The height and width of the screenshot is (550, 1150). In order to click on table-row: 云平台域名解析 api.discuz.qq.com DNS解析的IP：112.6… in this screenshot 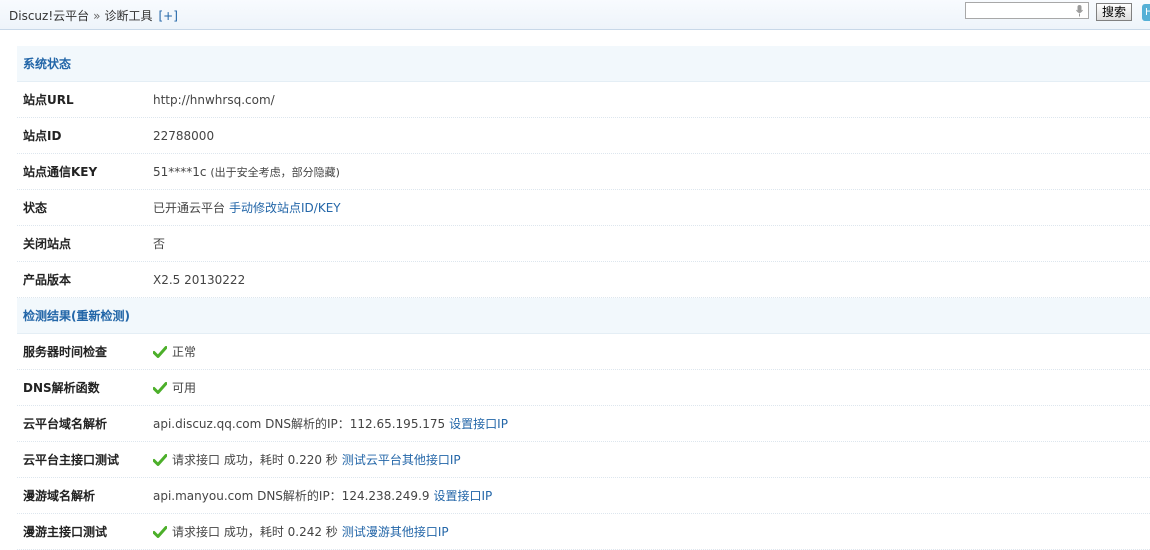, I will do `click(583, 424)`.